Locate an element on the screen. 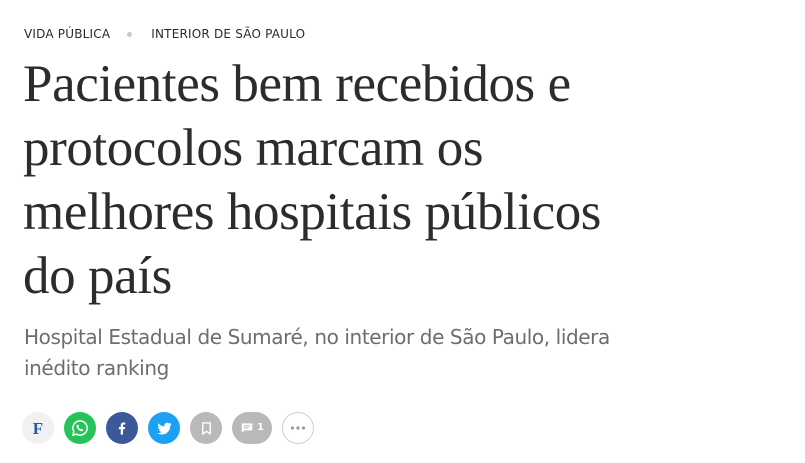 Image resolution: width=805 pixels, height=463 pixels. comment-count: 1 is located at coordinates (260, 427).